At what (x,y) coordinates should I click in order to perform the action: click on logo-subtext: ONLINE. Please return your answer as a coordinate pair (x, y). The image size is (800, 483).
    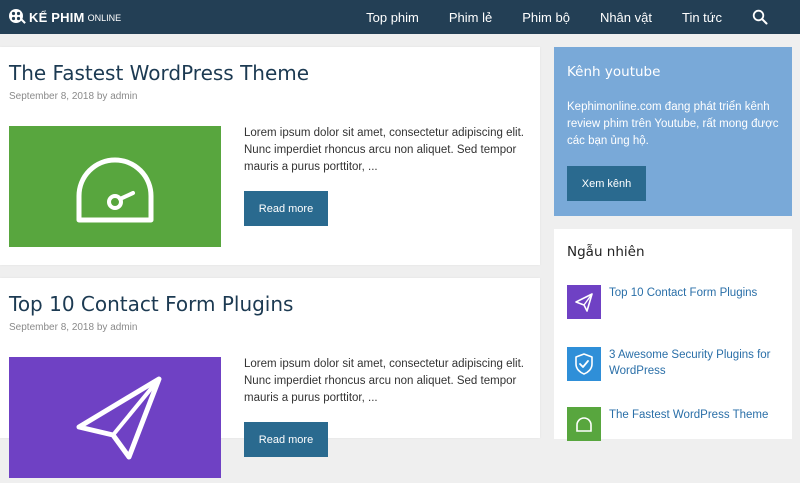
    Looking at the image, I should click on (104, 18).